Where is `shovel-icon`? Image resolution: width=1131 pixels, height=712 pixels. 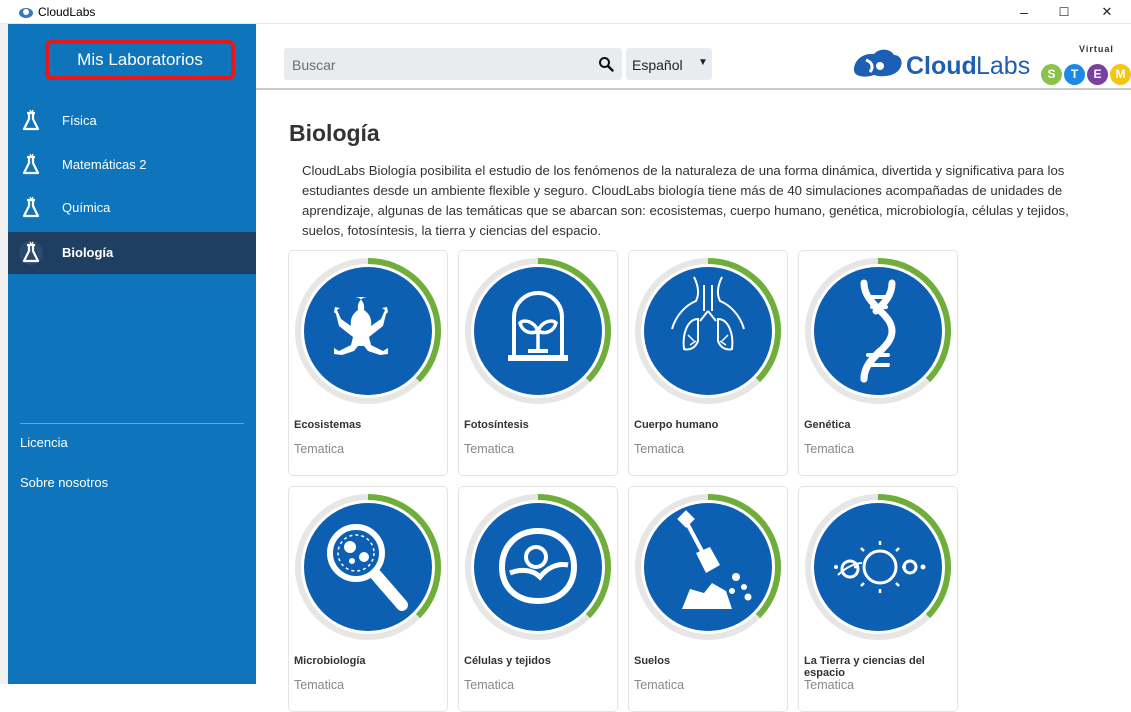 shovel-icon is located at coordinates (708, 567).